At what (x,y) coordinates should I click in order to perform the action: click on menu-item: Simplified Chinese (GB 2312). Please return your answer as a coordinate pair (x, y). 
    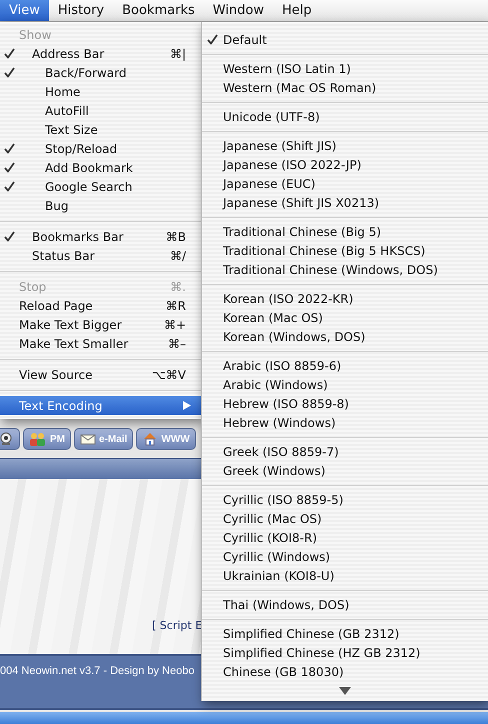
    Looking at the image, I should click on (345, 633).